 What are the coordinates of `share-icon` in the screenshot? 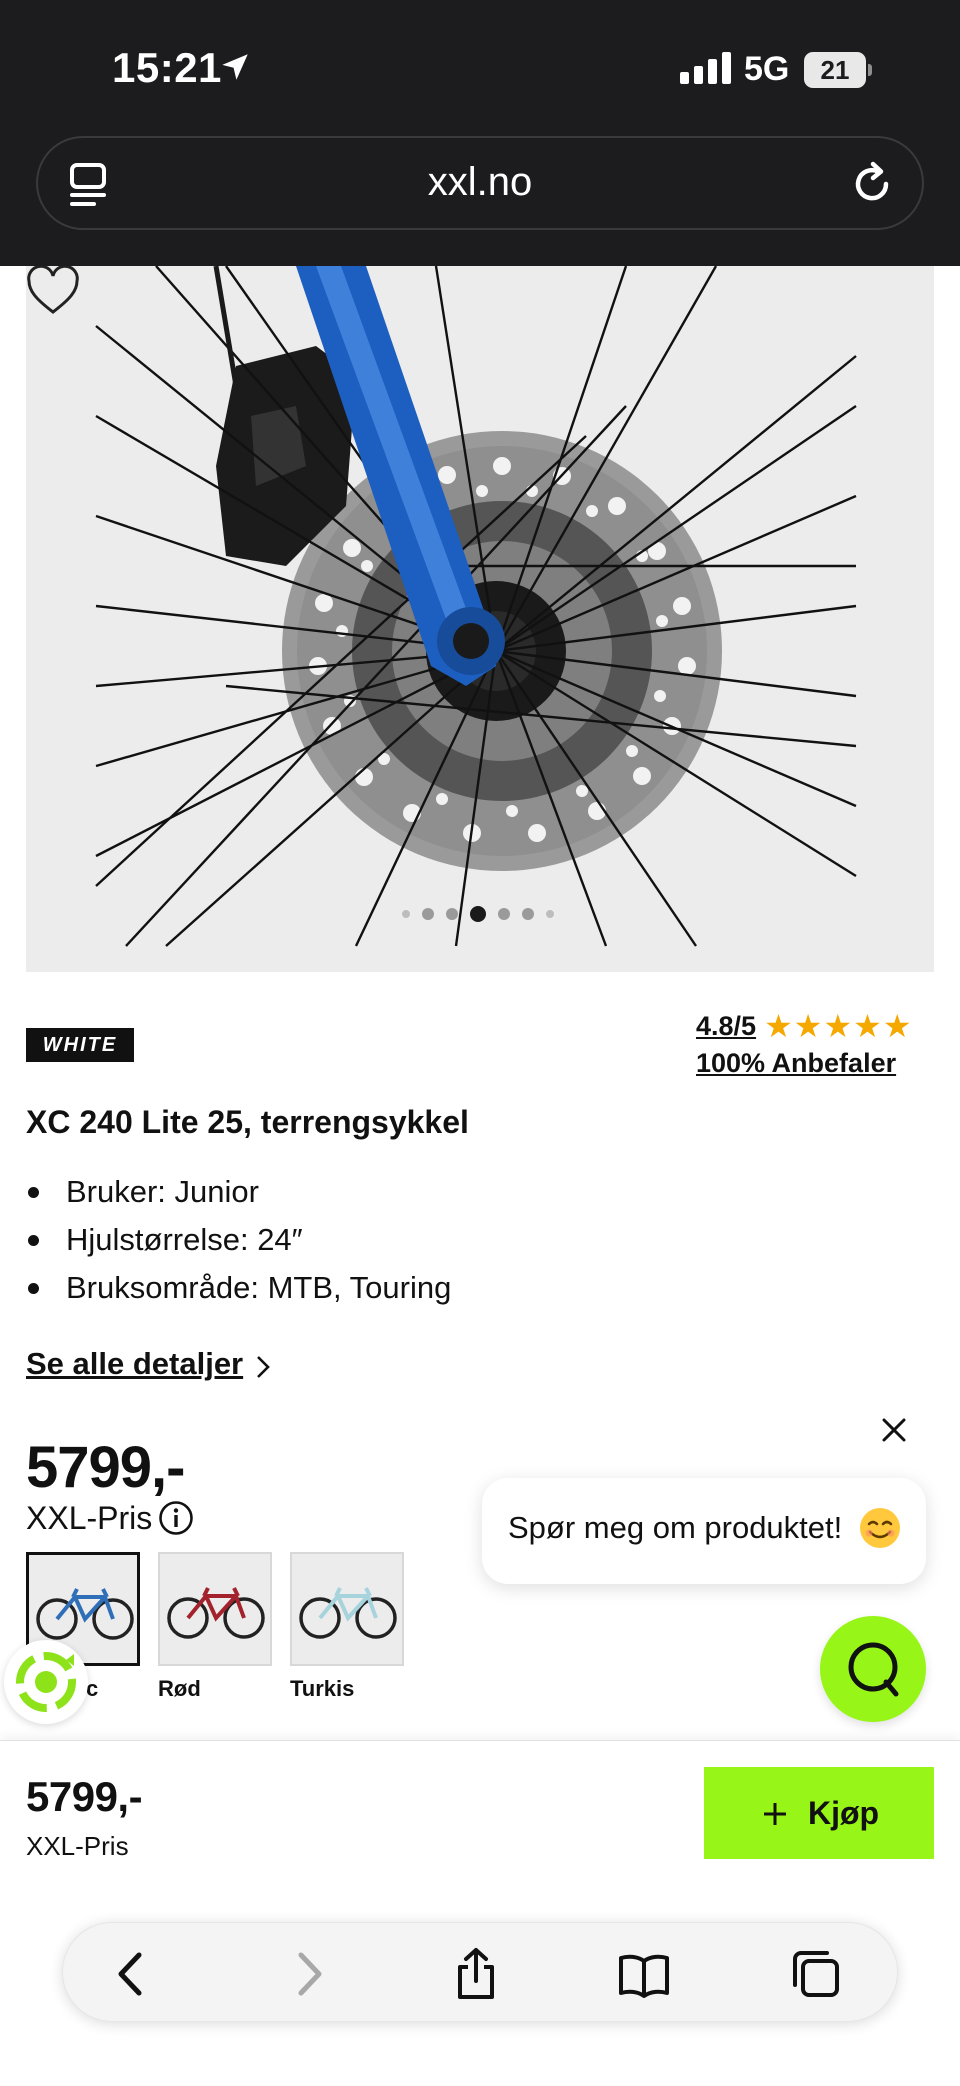 It's located at (476, 1974).